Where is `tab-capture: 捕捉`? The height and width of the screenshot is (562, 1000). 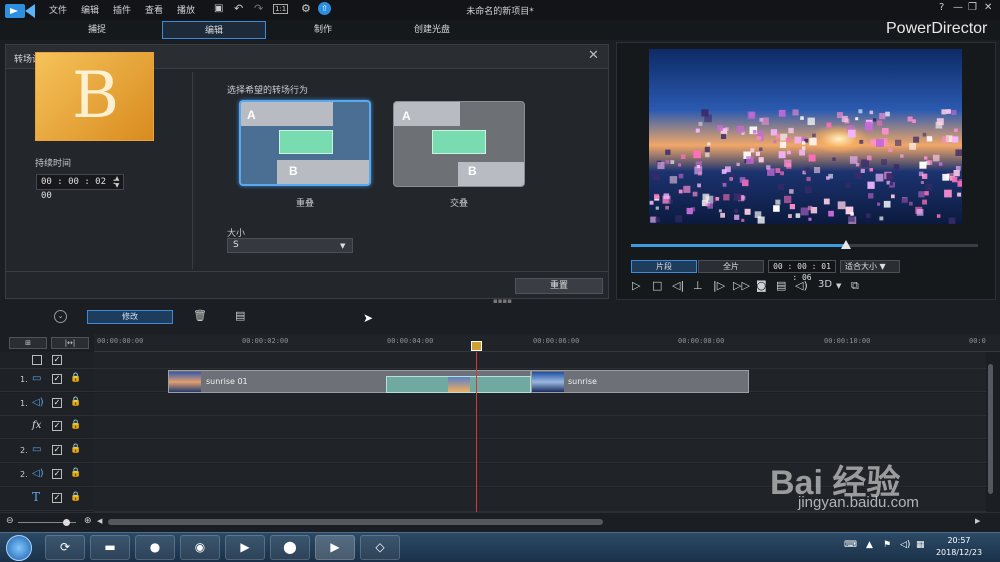 tab-capture: 捕捉 is located at coordinates (97, 30).